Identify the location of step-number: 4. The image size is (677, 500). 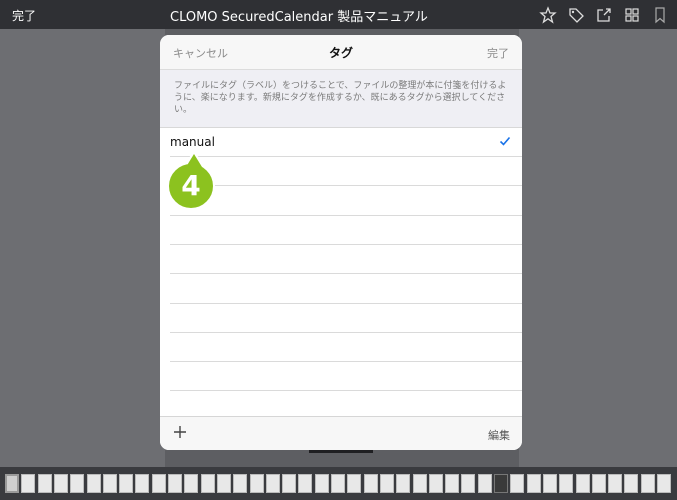
(191, 185).